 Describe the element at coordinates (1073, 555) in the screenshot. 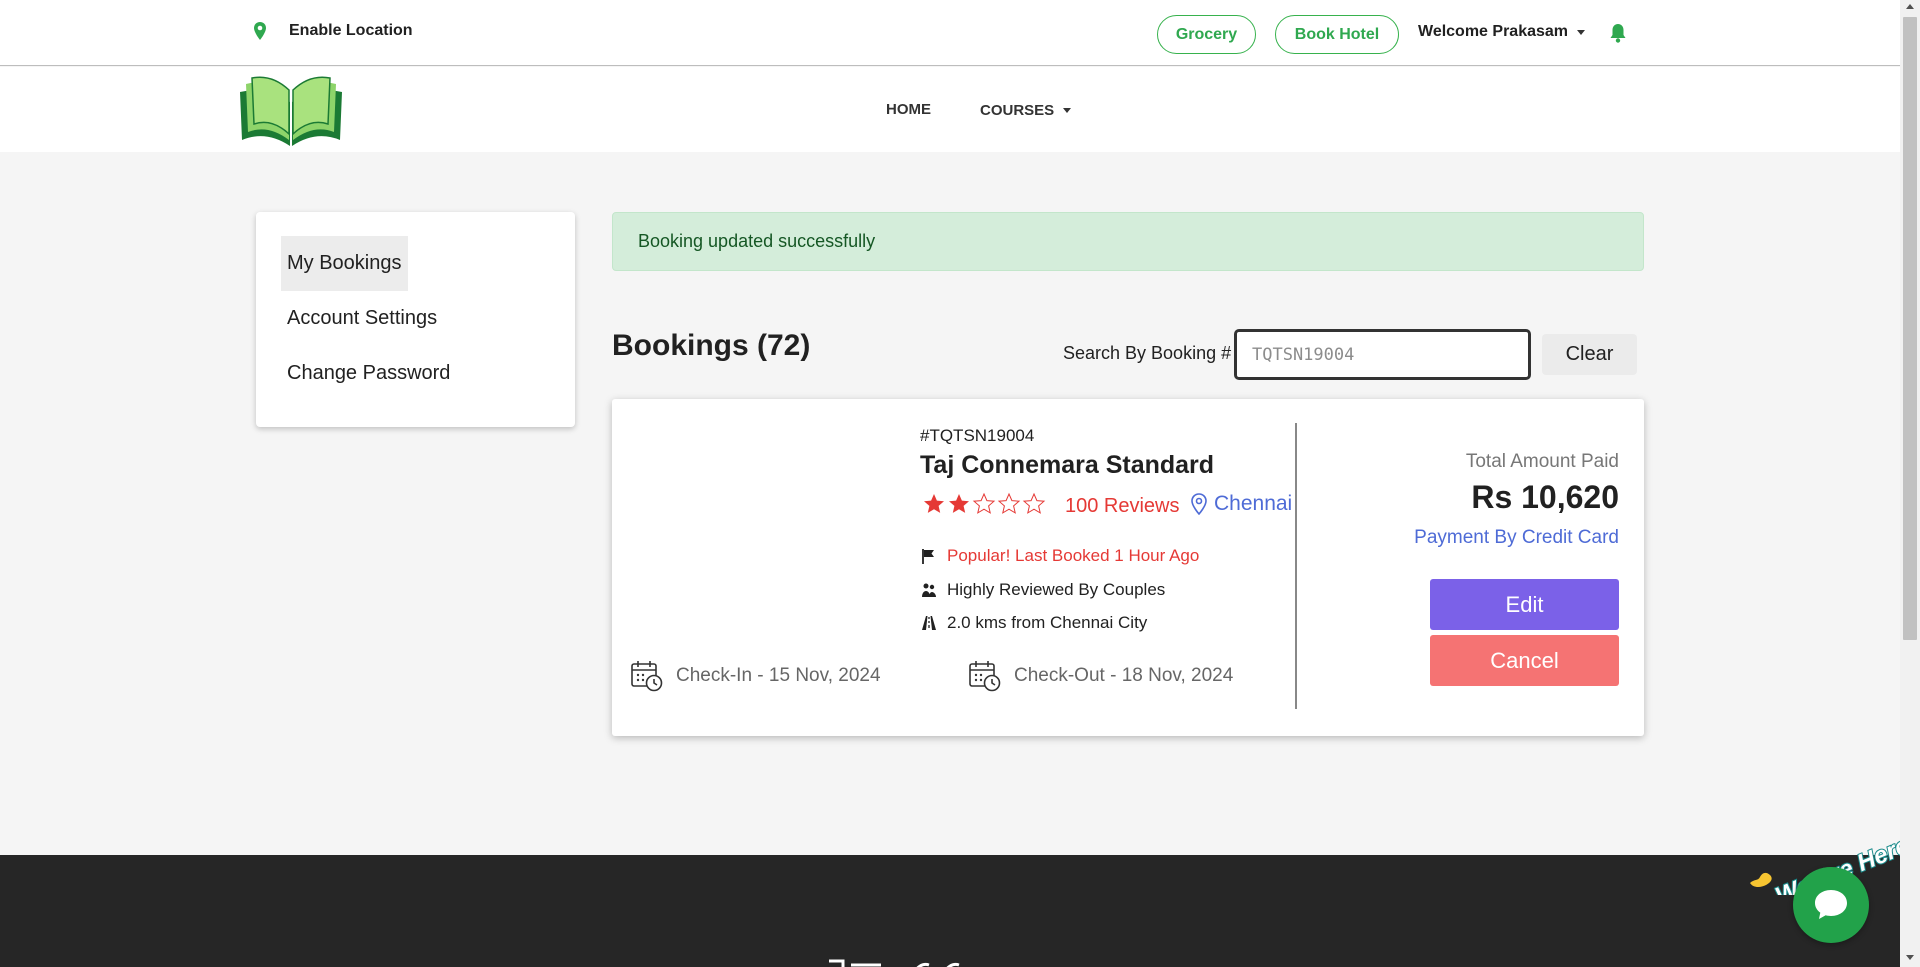

I see `popular-text: Popular! Last Booked 1 Hour Ago` at that location.